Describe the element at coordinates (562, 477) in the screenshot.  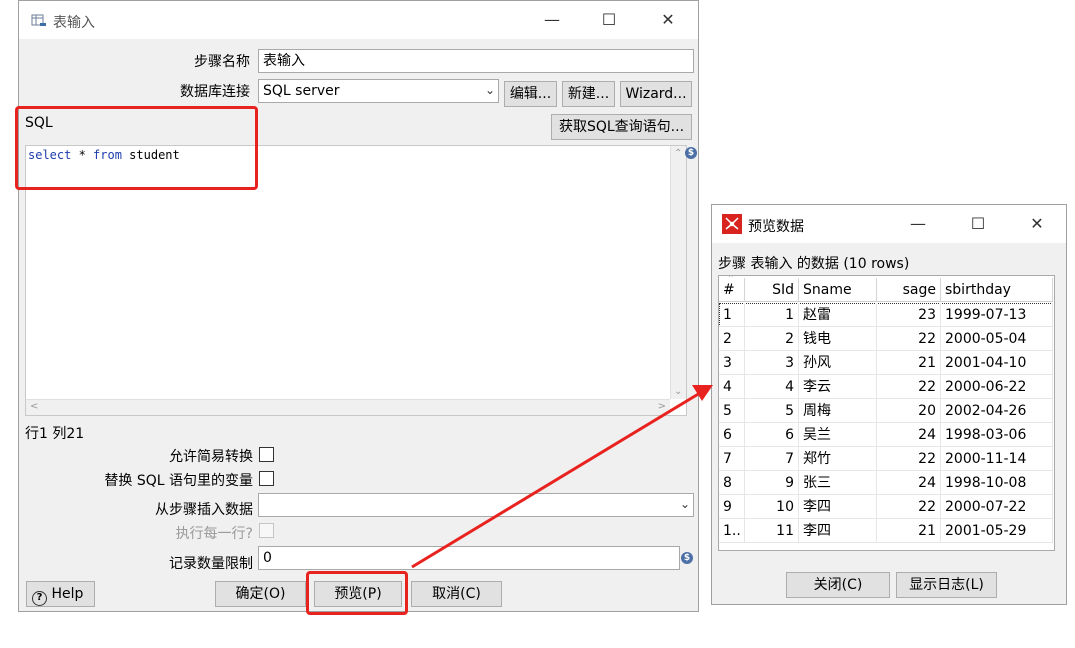
I see `annotation-arrow` at that location.